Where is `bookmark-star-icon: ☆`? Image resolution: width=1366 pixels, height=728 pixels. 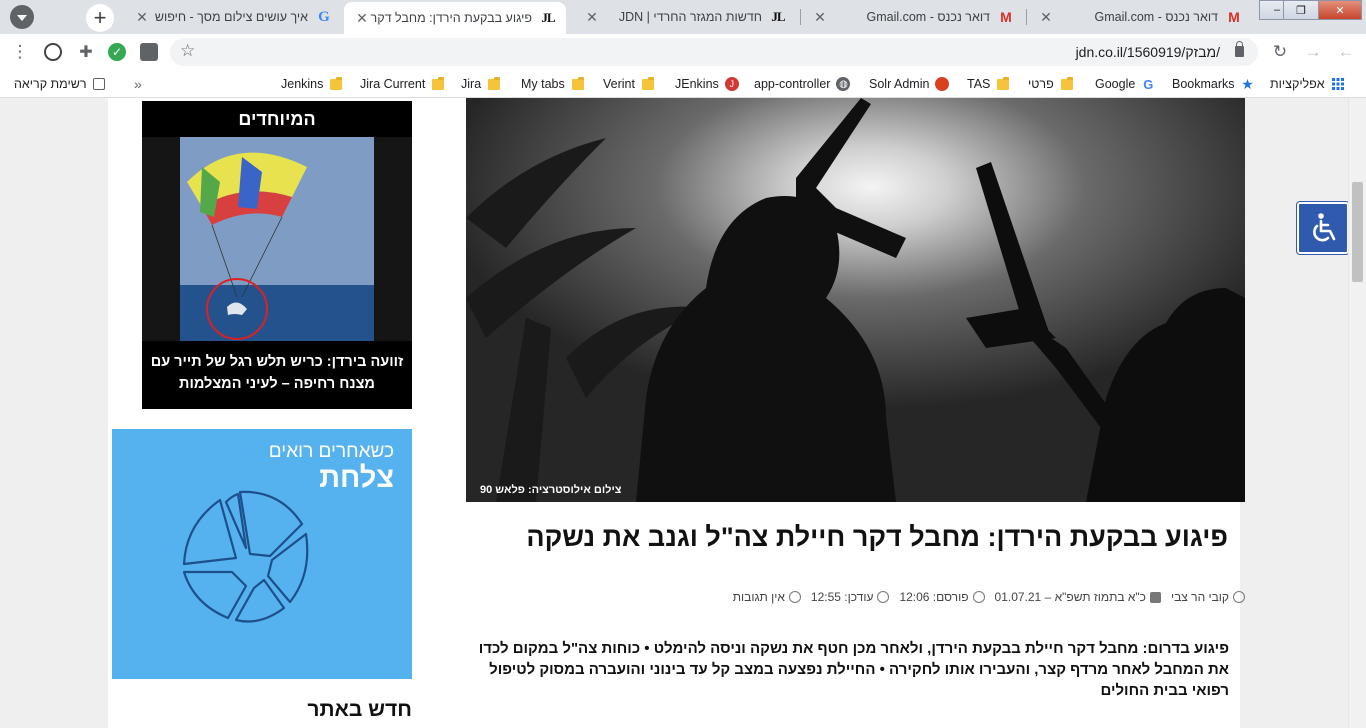
bookmark-star-icon: ☆ is located at coordinates (187, 51).